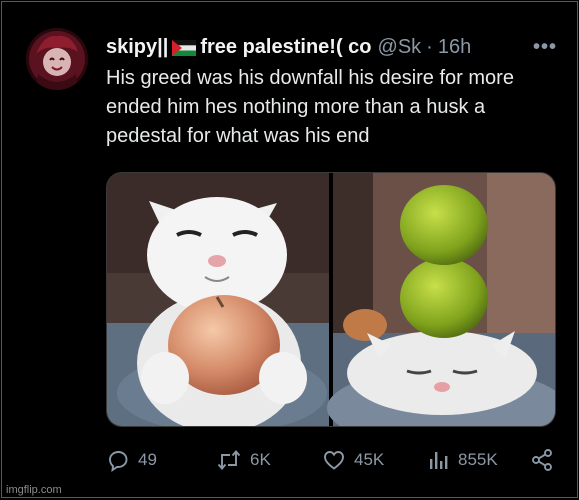 This screenshot has width=579, height=500. I want to click on reply-icon, so click(118, 461).